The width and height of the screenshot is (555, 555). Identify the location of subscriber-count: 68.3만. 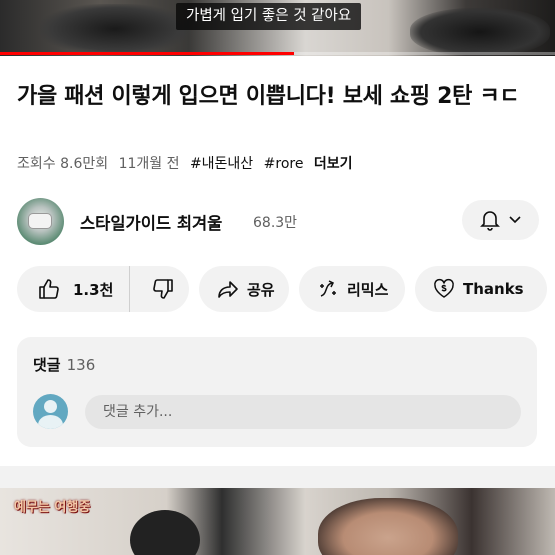
(275, 223).